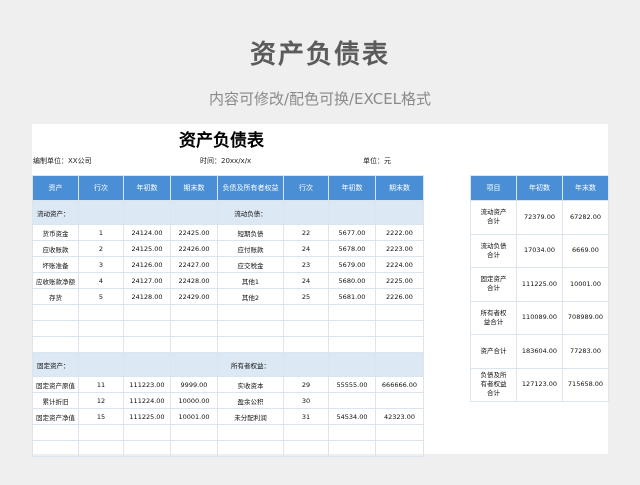 The width and height of the screenshot is (640, 485). Describe the element at coordinates (306, 384) in the screenshot. I see `table-cell: 29` at that location.